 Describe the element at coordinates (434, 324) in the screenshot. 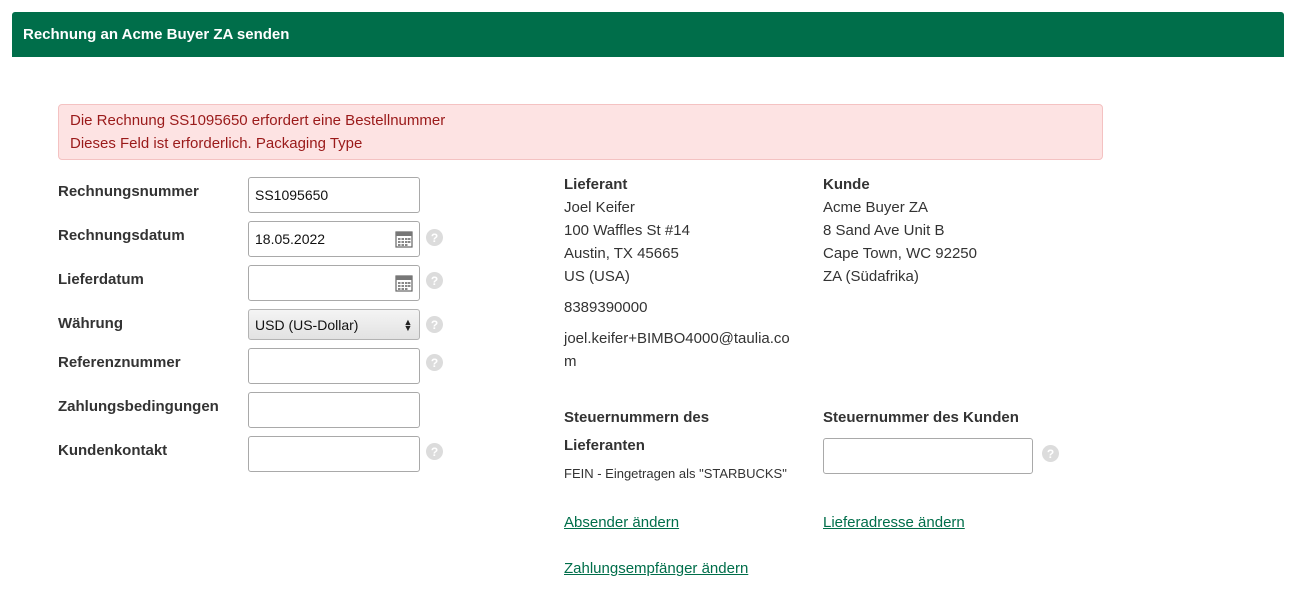

I see `help-icon-currency: ?` at that location.